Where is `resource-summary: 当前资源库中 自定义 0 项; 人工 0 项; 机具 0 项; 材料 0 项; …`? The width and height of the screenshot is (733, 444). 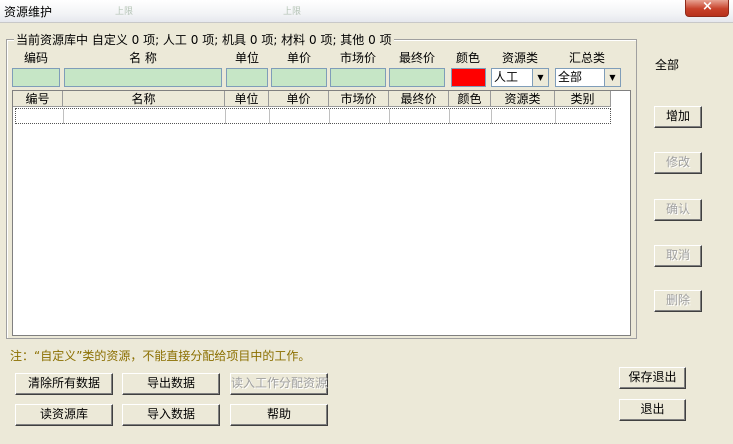
resource-summary: 当前资源库中 自定义 0 项; 人工 0 项; 机具 0 项; 材料 0 项; … is located at coordinates (204, 39).